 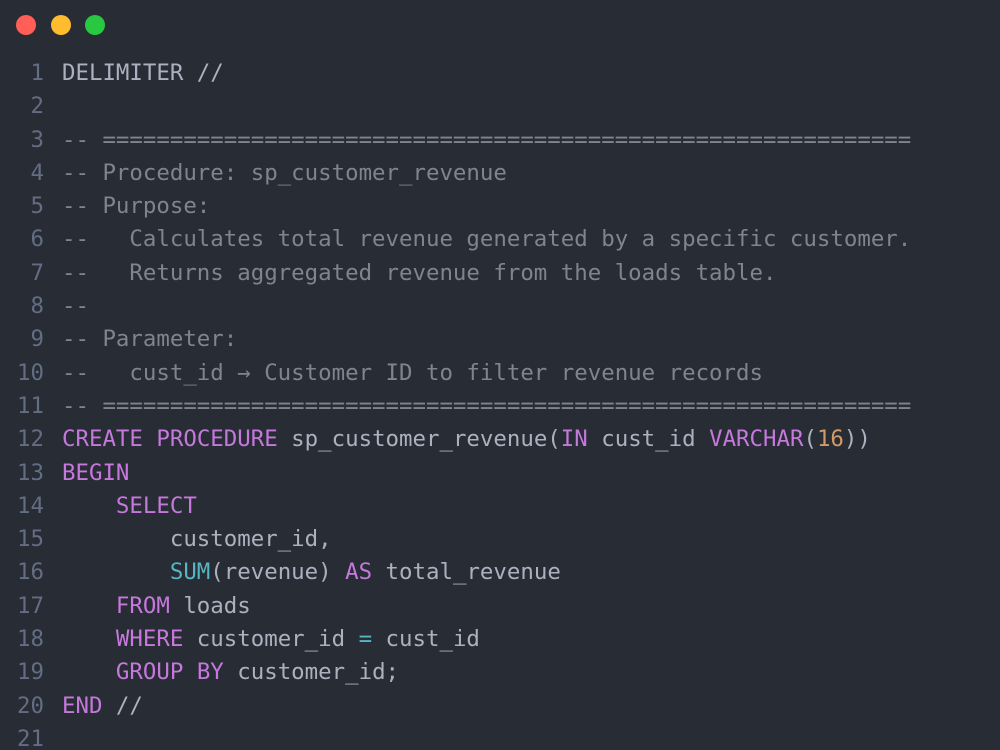 What do you see at coordinates (500, 73) in the screenshot?
I see `code-line: 1 DELIMITER //` at bounding box center [500, 73].